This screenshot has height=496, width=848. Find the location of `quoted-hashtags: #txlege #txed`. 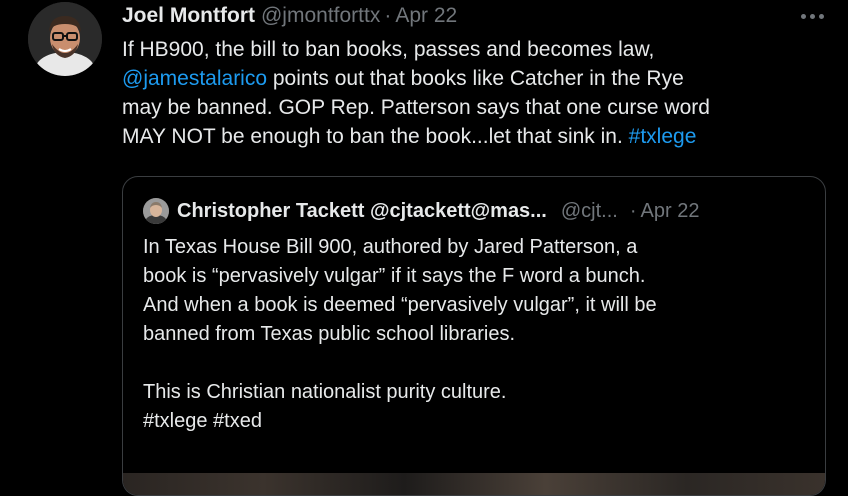

quoted-hashtags: #txlege #txed is located at coordinates (202, 421).